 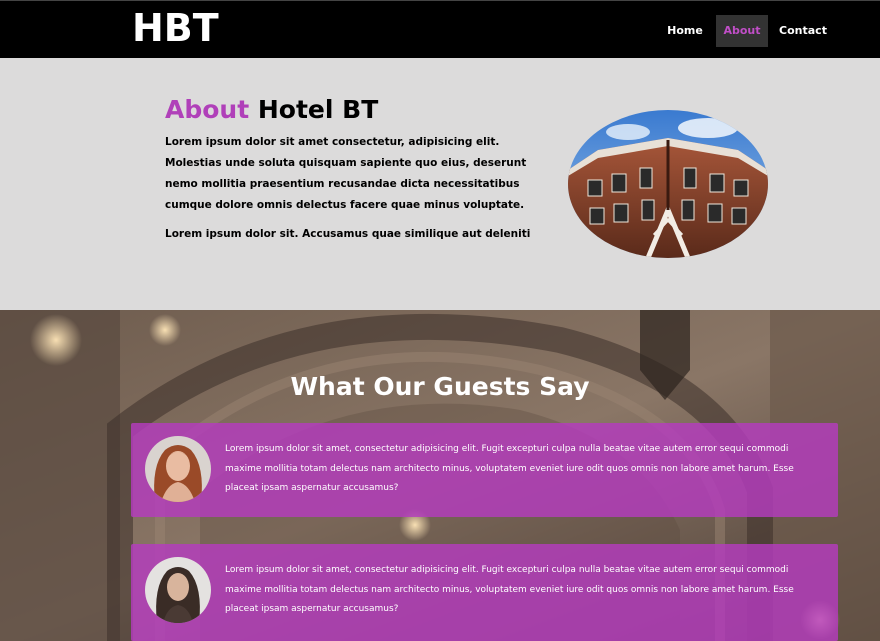 I want to click on woman-red-hair-avatar, so click(x=178, y=469).